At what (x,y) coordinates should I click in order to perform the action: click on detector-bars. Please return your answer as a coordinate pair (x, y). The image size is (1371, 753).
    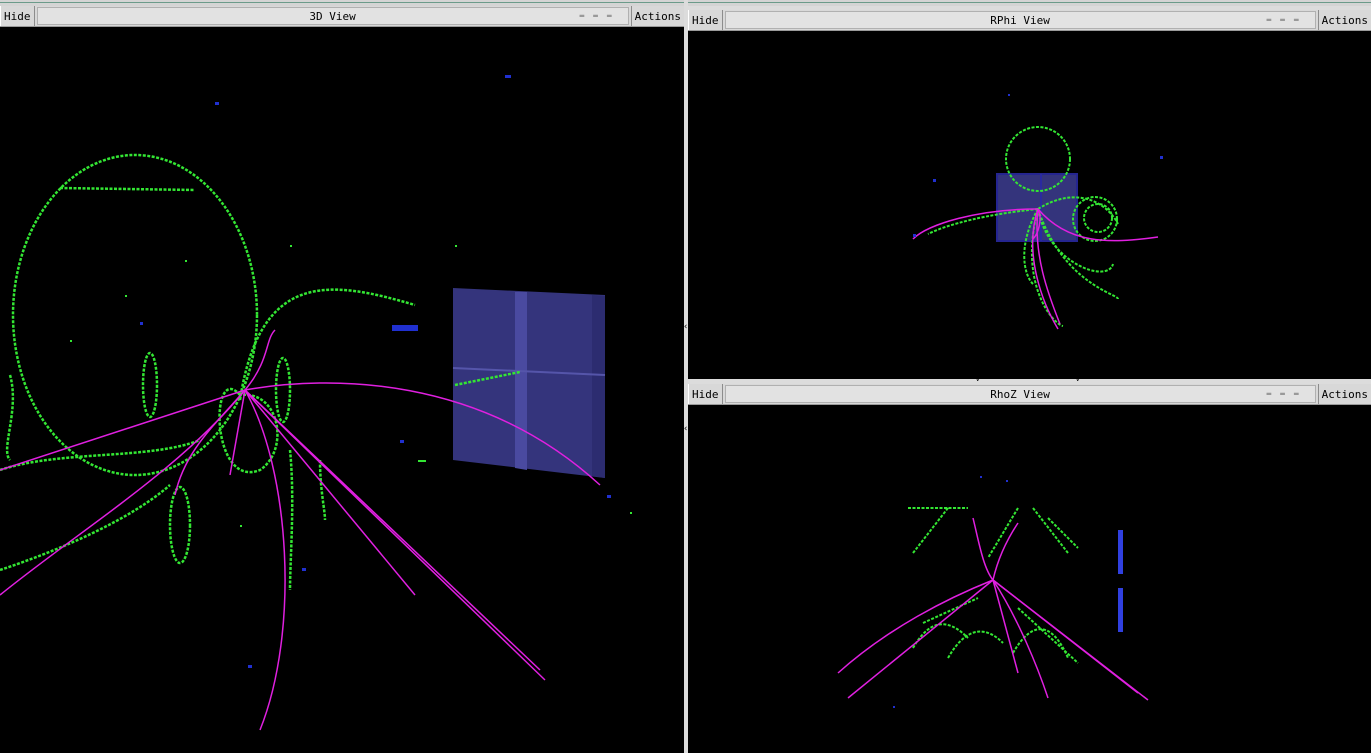
    Looking at the image, I should click on (1120, 581).